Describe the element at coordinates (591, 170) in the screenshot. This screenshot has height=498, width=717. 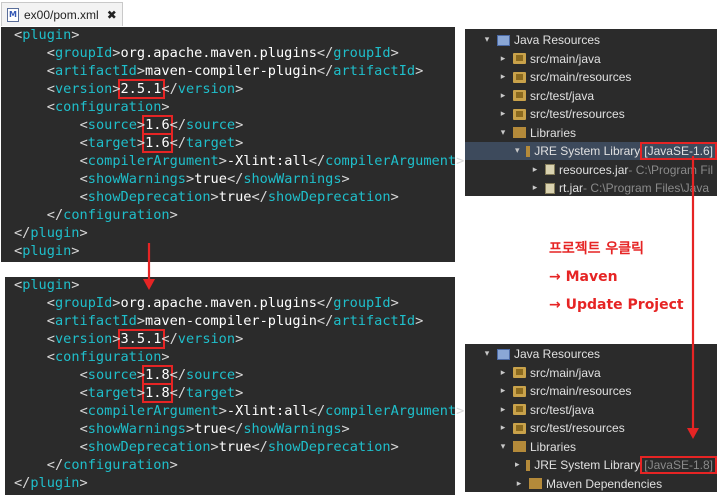
I see `tree-item: ▸ resources.jar - C:\Program Fil` at that location.